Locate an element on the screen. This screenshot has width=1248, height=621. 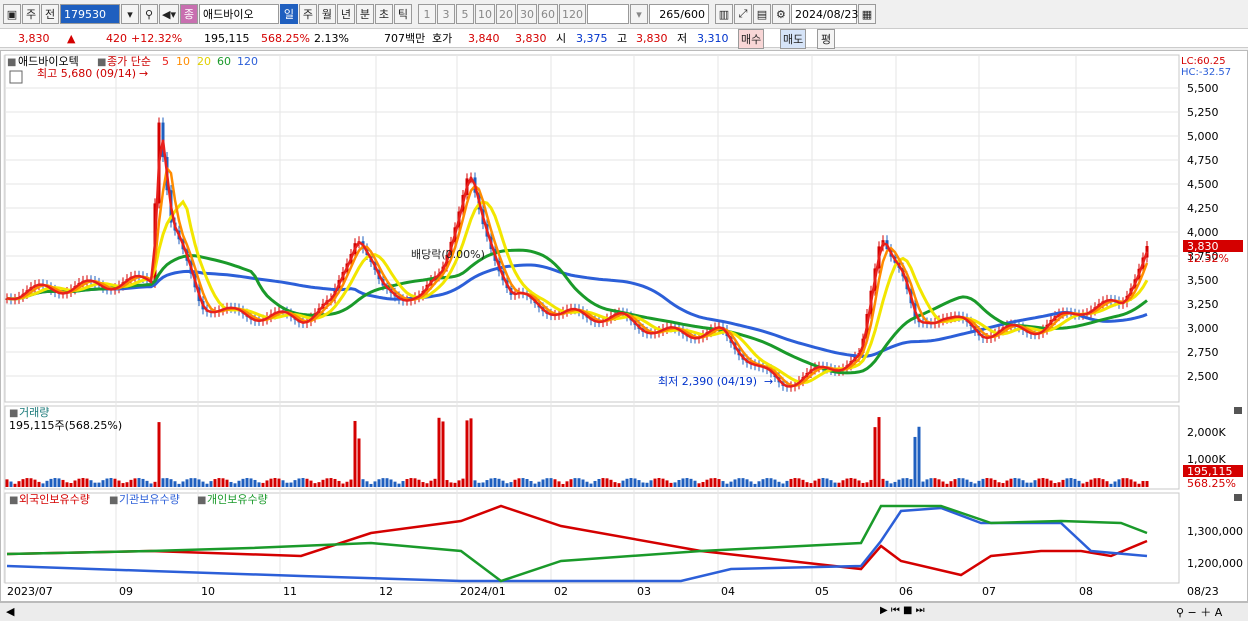
interval-3: 3 is located at coordinates (445, 14).